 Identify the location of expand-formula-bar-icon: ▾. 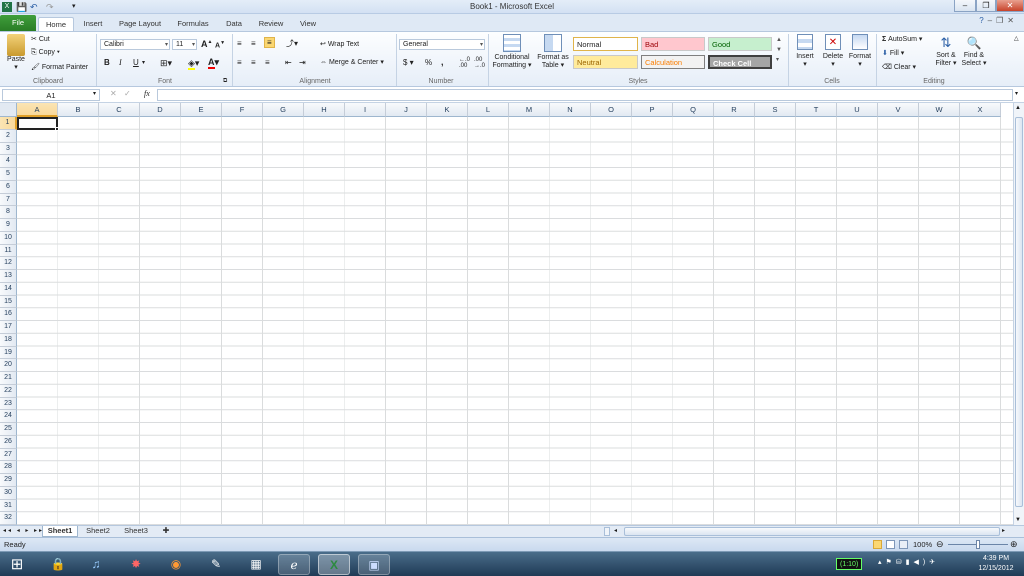
(1016, 93).